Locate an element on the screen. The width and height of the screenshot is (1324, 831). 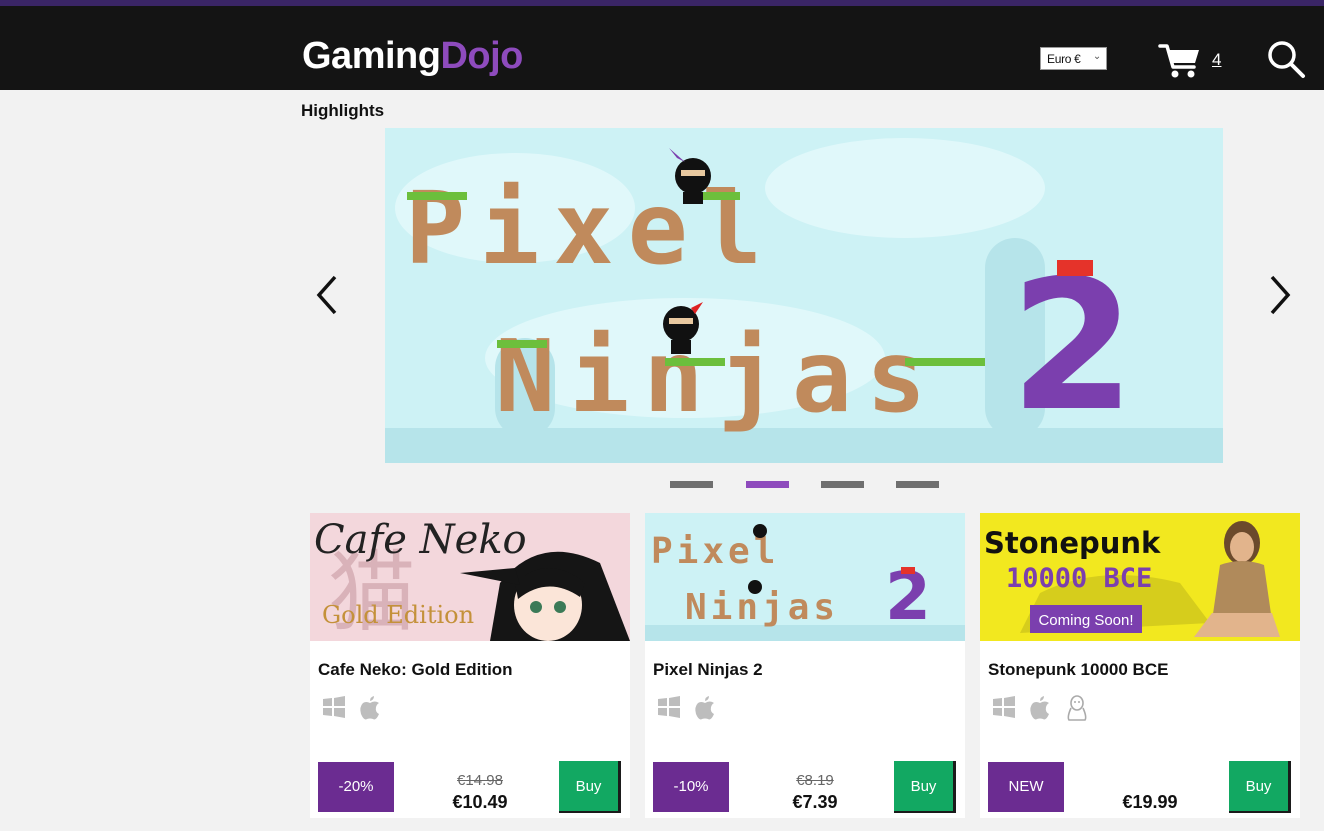
product-title: Cafe Neko: Gold Edition is located at coordinates (415, 670).